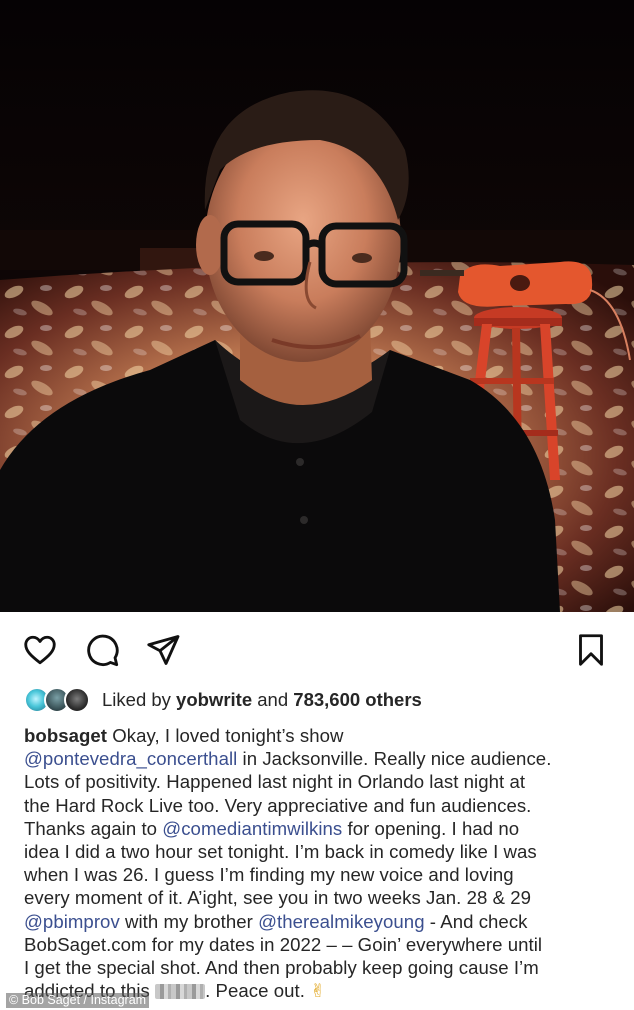 The height and width of the screenshot is (1010, 634). What do you see at coordinates (431, 828) in the screenshot?
I see `caption-text: for opening. I had no` at bounding box center [431, 828].